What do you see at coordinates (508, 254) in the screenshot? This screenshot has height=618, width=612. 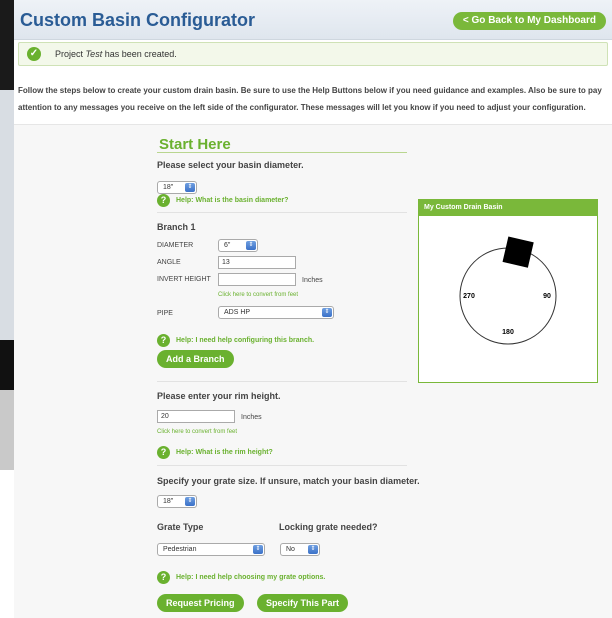 I see `angle-label-0: 0` at bounding box center [508, 254].